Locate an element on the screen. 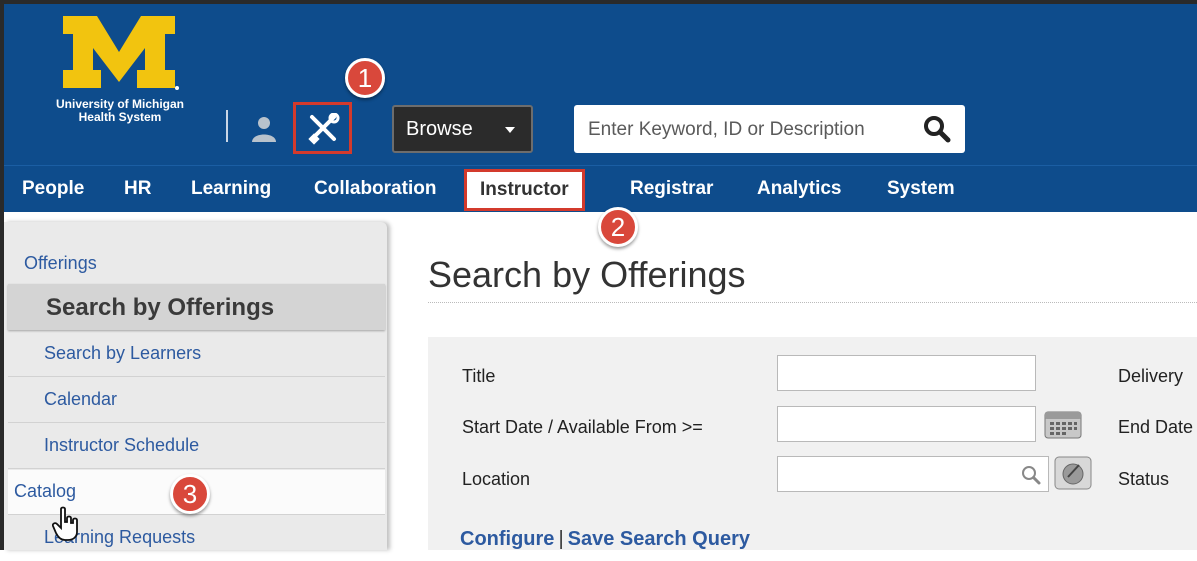 The width and height of the screenshot is (1197, 561). sidebar-item-instructor-schedule: Instructor Schedule is located at coordinates (196, 446).